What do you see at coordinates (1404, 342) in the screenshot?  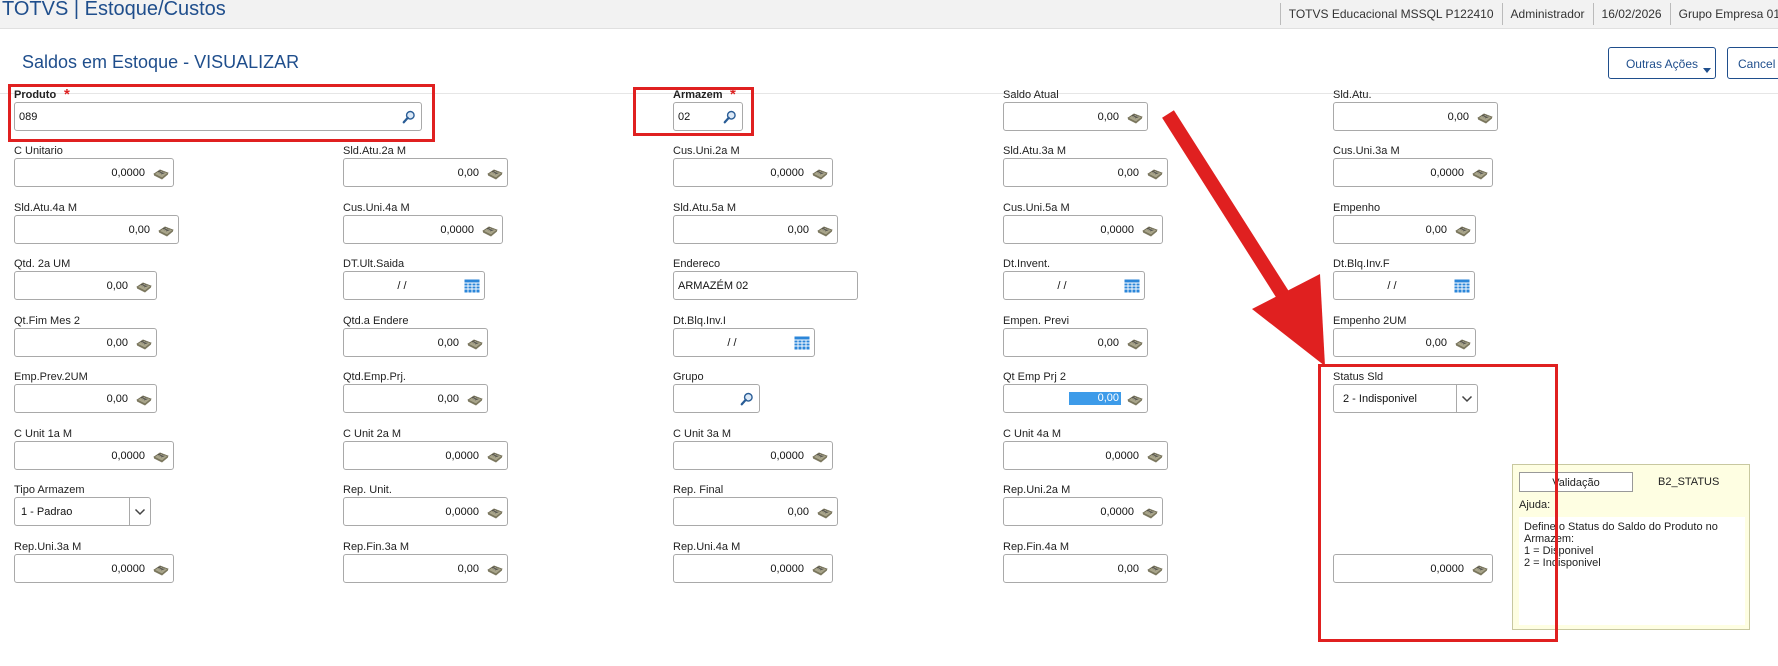 I see `empenho-2um-input: 0,00` at bounding box center [1404, 342].